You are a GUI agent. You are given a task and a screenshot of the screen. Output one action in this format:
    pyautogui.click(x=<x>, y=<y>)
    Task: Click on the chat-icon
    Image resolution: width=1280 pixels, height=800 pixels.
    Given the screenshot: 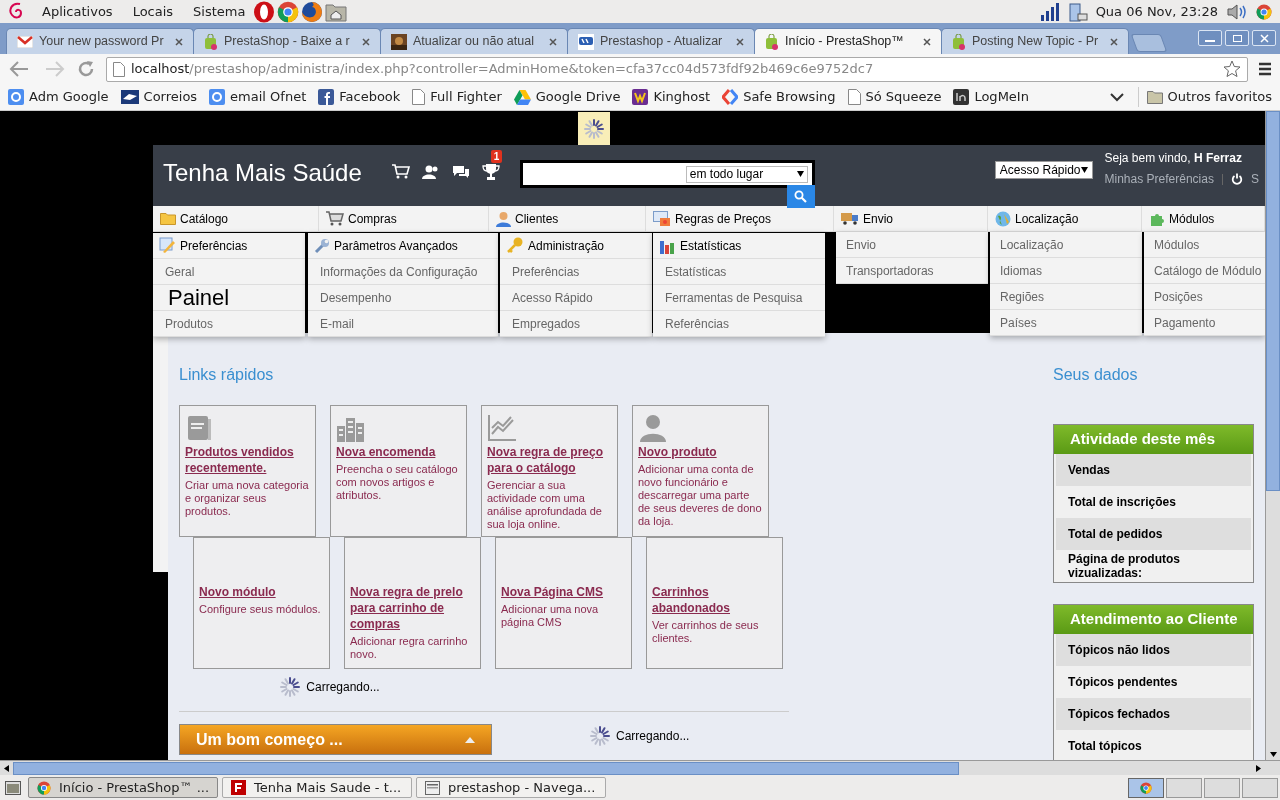 What is the action you would take?
    pyautogui.click(x=460, y=172)
    